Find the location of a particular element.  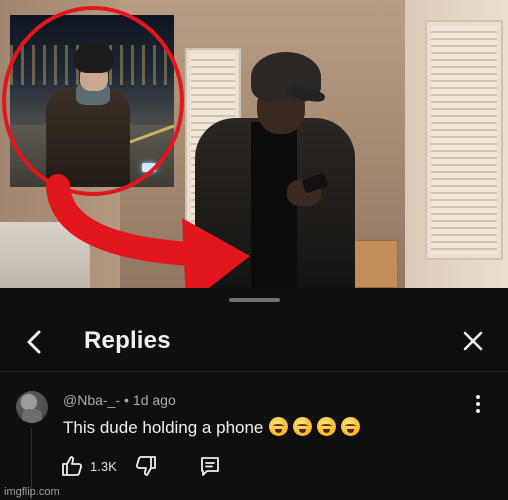

comment-menu-button is located at coordinates (478, 404).